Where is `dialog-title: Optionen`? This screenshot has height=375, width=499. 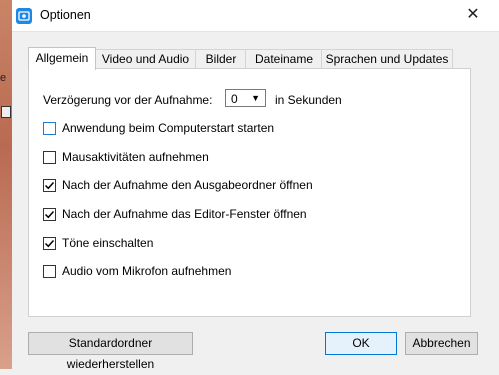
dialog-title: Optionen is located at coordinates (65, 15).